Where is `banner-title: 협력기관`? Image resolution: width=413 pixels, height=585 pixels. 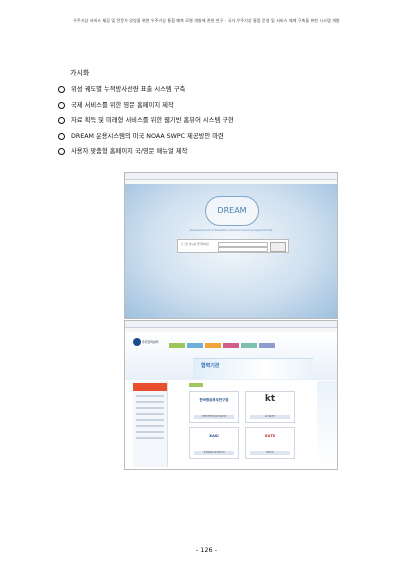
banner-title: 협력기관 is located at coordinates (210, 366).